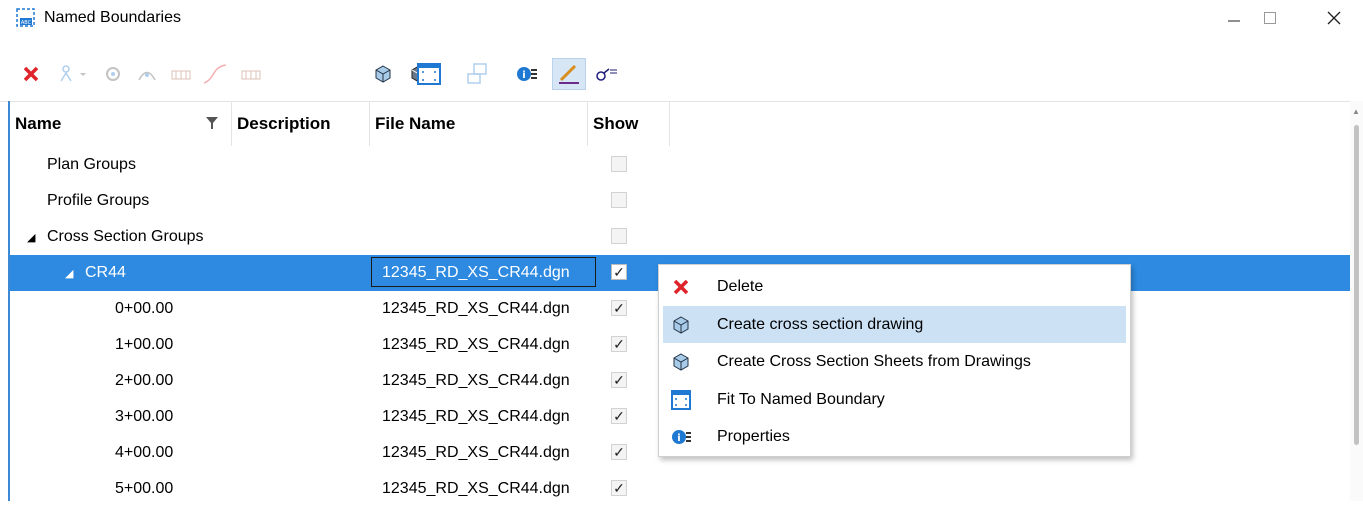 Image resolution: width=1363 pixels, height=507 pixels. I want to click on row-name: 4+00.00, so click(144, 452).